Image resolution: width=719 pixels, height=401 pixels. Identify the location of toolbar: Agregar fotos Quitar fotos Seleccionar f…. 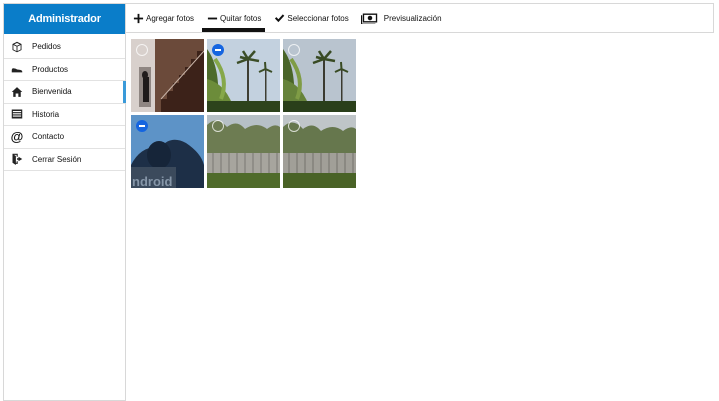
(420, 18).